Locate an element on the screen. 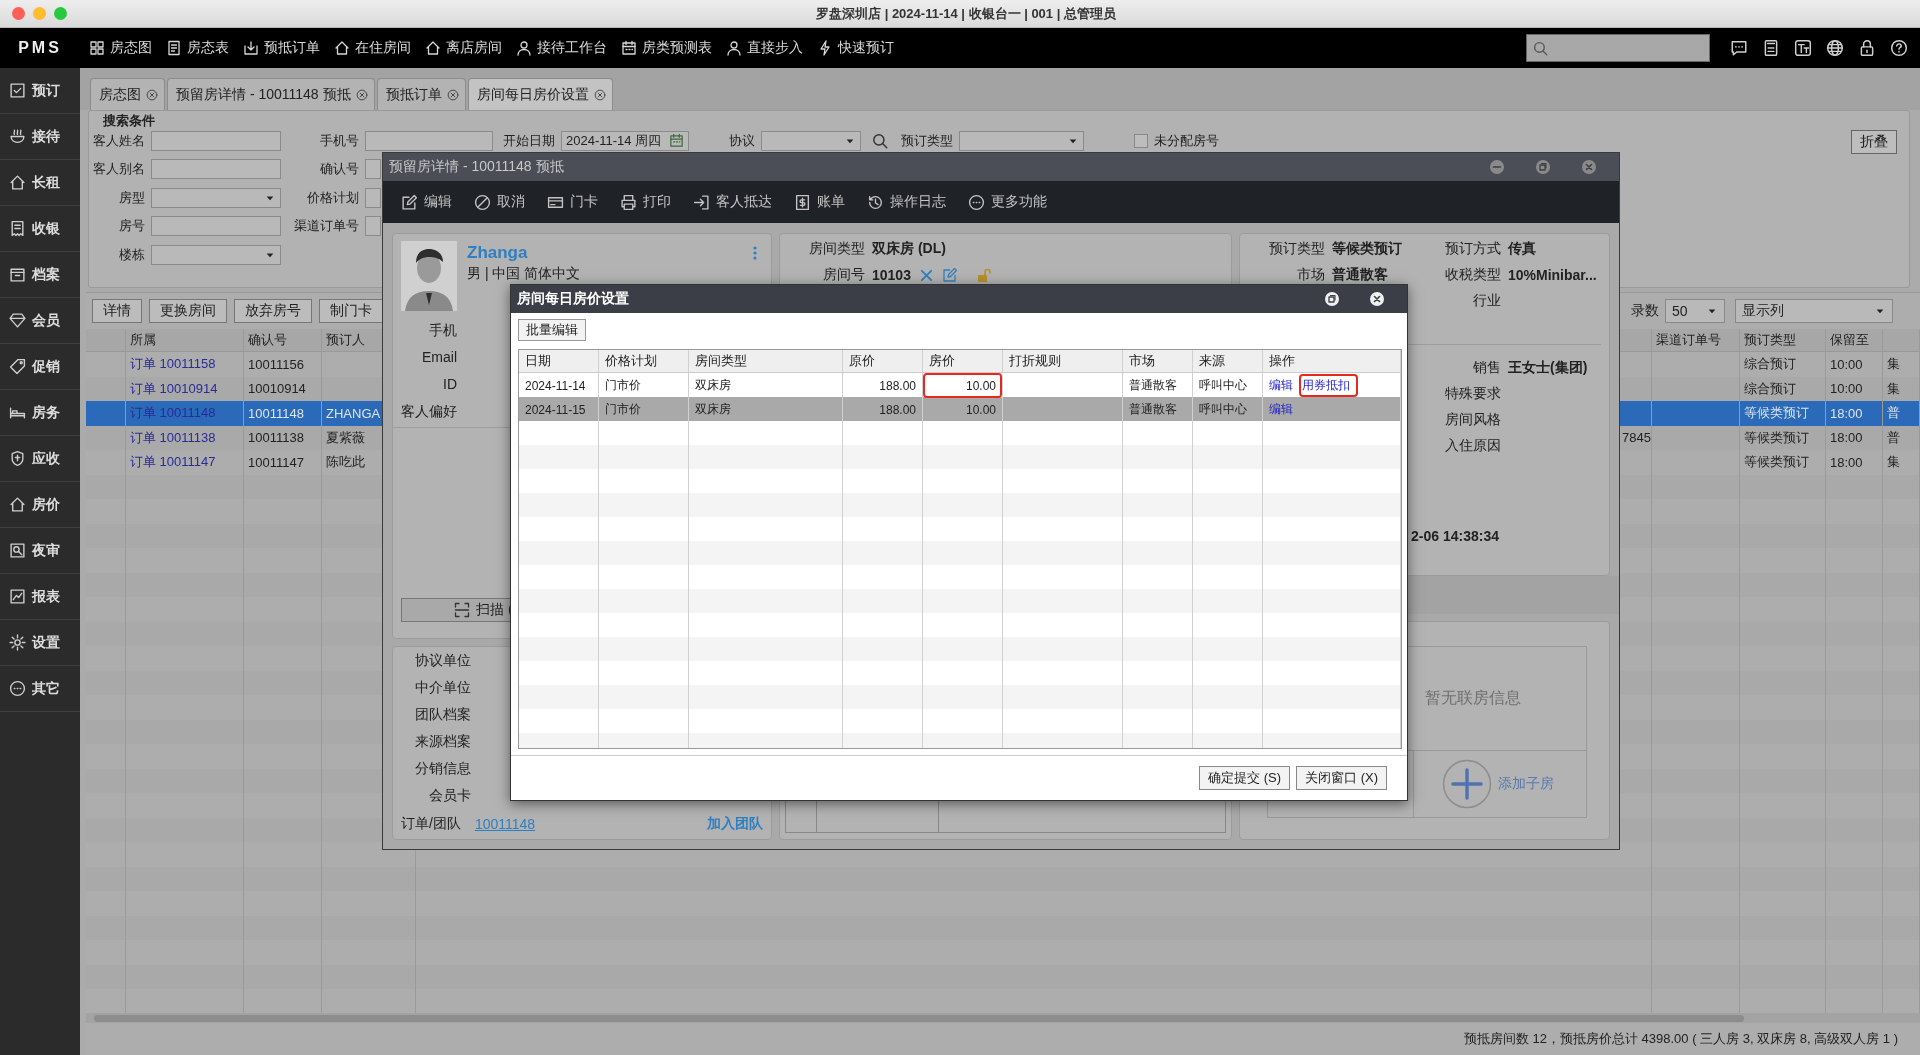 The width and height of the screenshot is (1920, 1055). table-cell: 综合预订 is located at coordinates (1783, 364).